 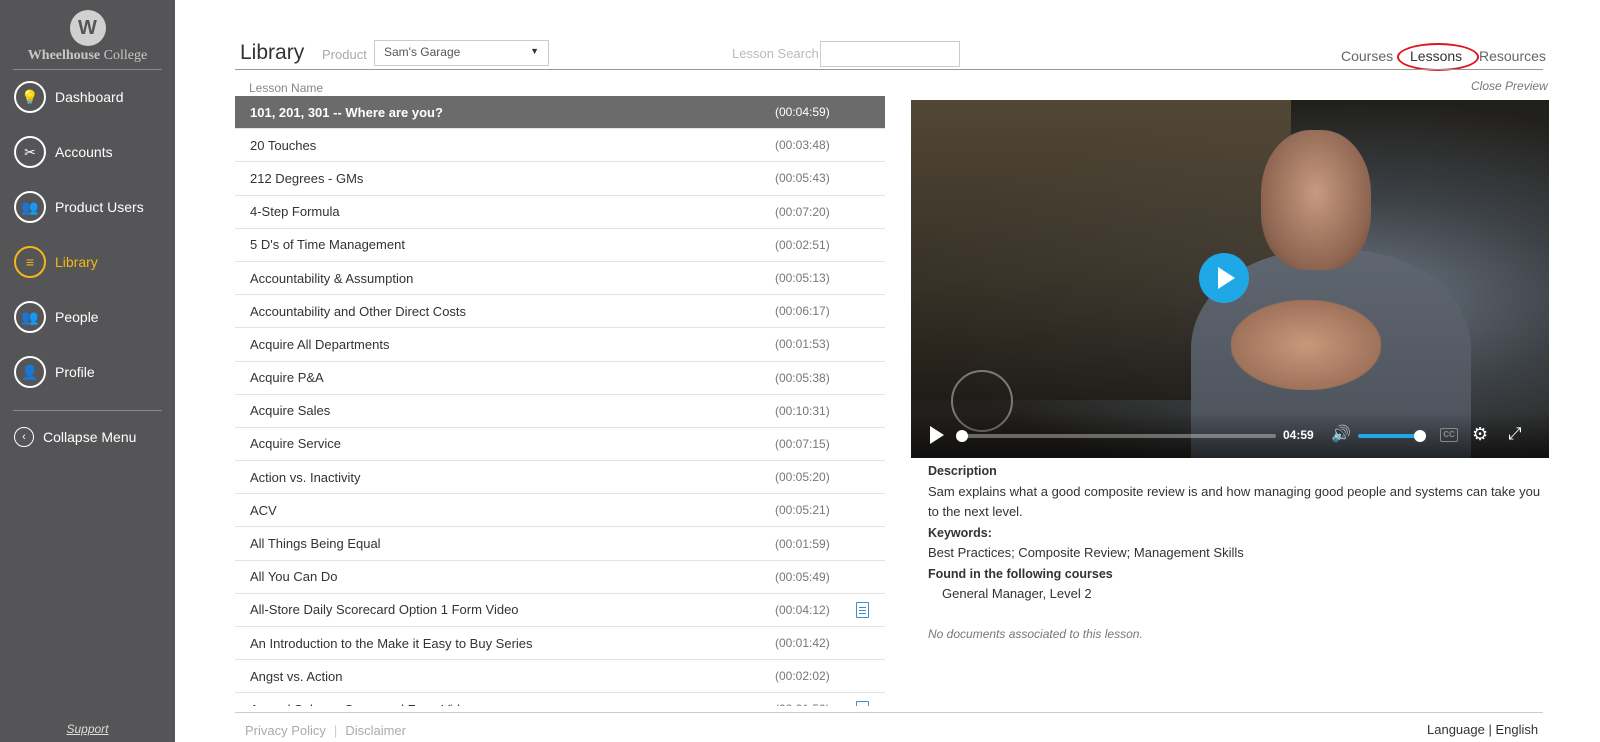 I want to click on library-icon: ≡, so click(x=30, y=262).